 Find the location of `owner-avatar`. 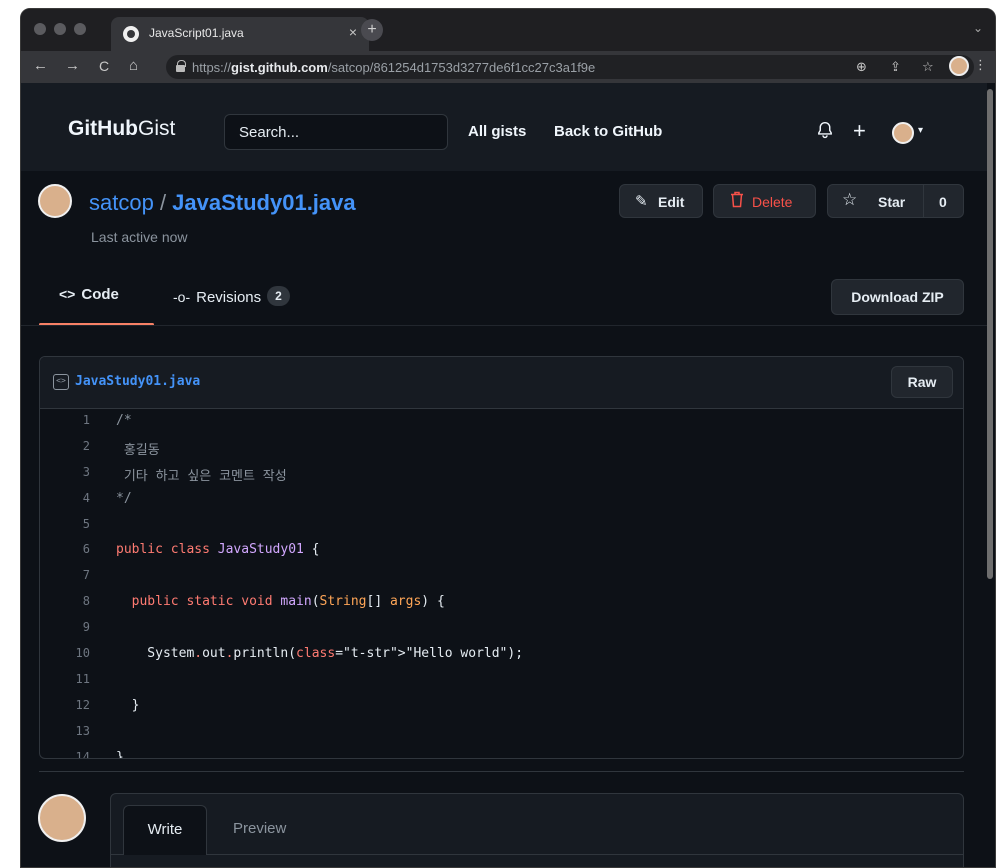

owner-avatar is located at coordinates (55, 201).